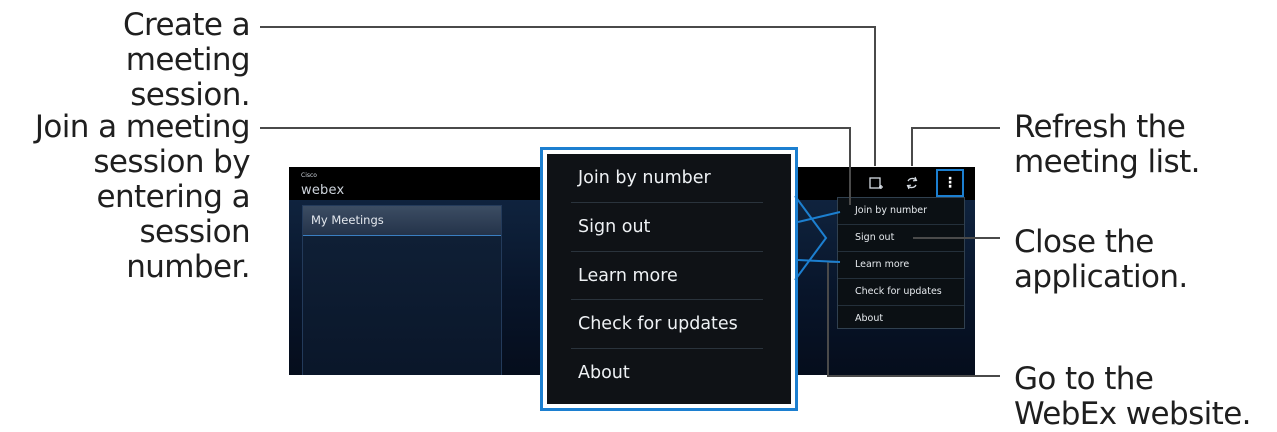 The width and height of the screenshot is (1277, 432). Describe the element at coordinates (811, 238) in the screenshot. I see `zoom-connector-outline` at that location.